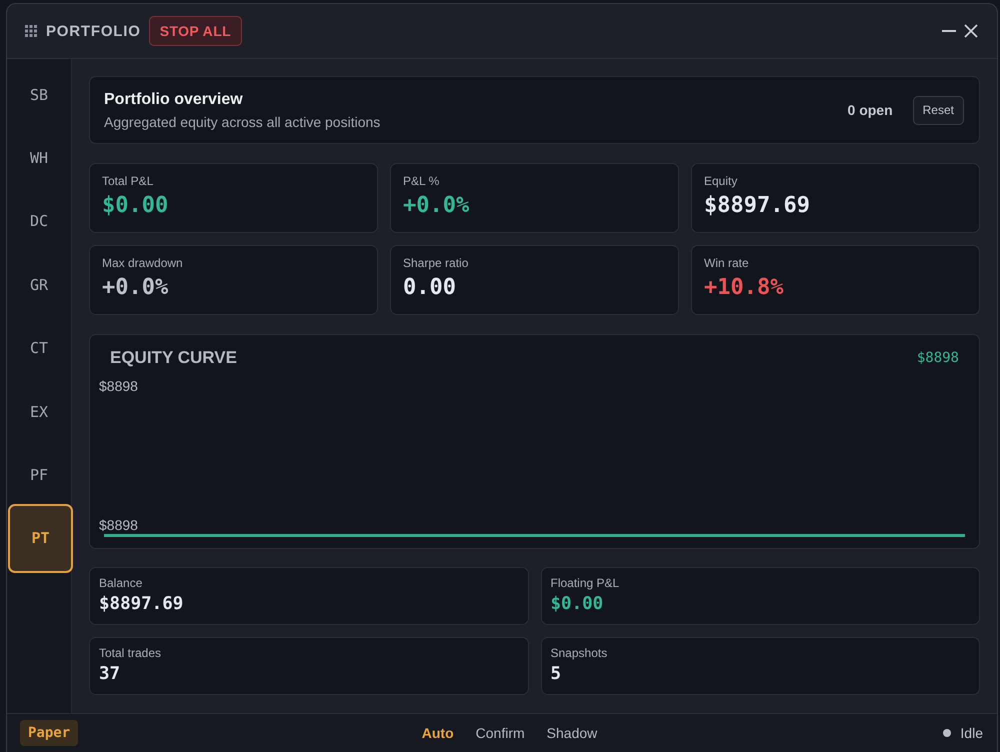 Image resolution: width=1000 pixels, height=752 pixels. I want to click on account-label: Balance, so click(120, 583).